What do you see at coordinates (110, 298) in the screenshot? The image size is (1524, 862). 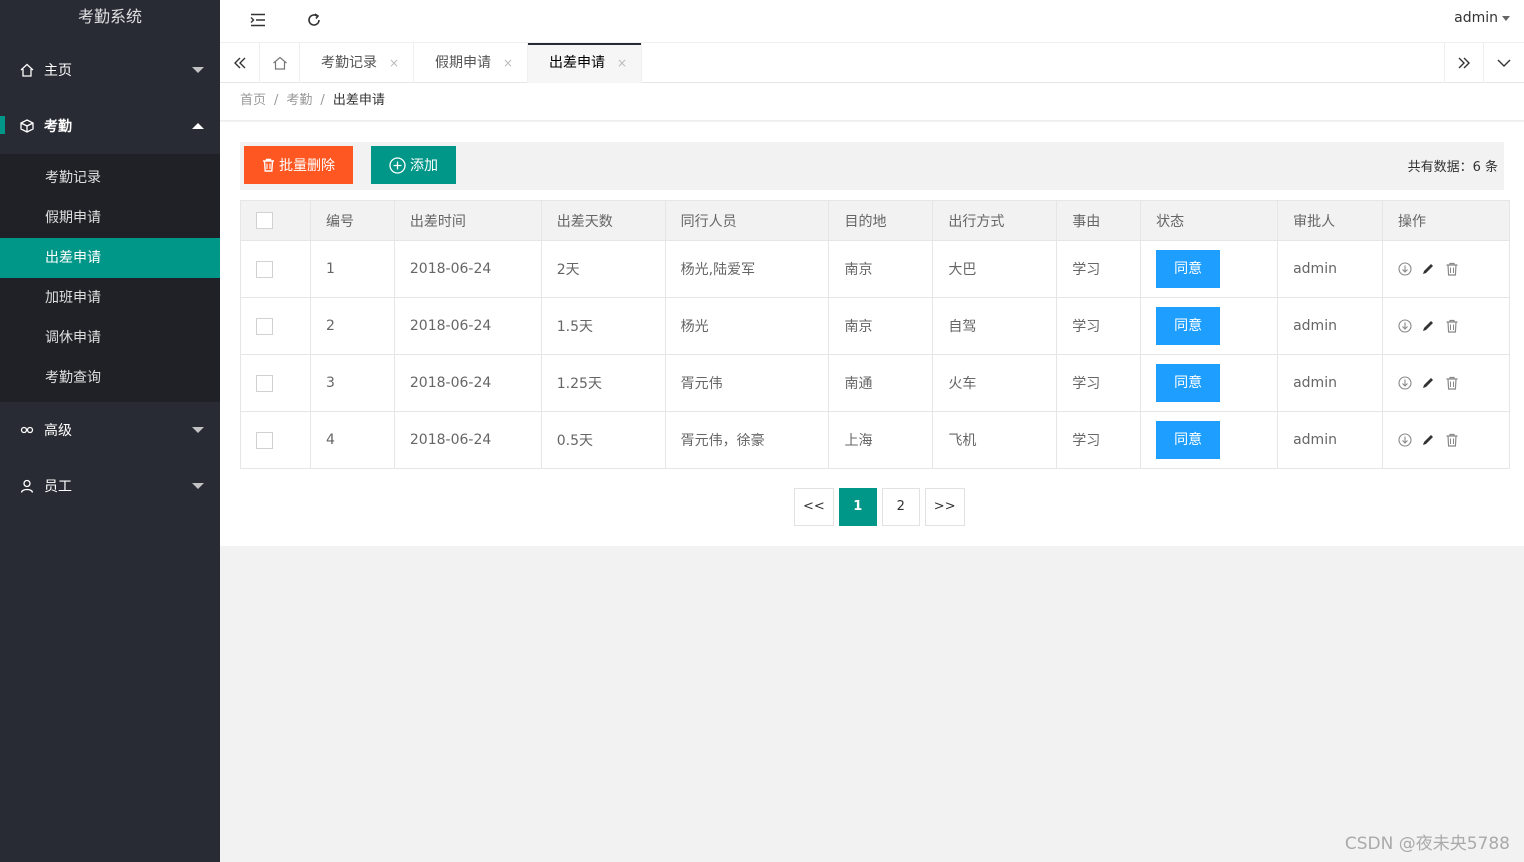 I see `sidebar-subitem-overtime-request: 加班申请` at bounding box center [110, 298].